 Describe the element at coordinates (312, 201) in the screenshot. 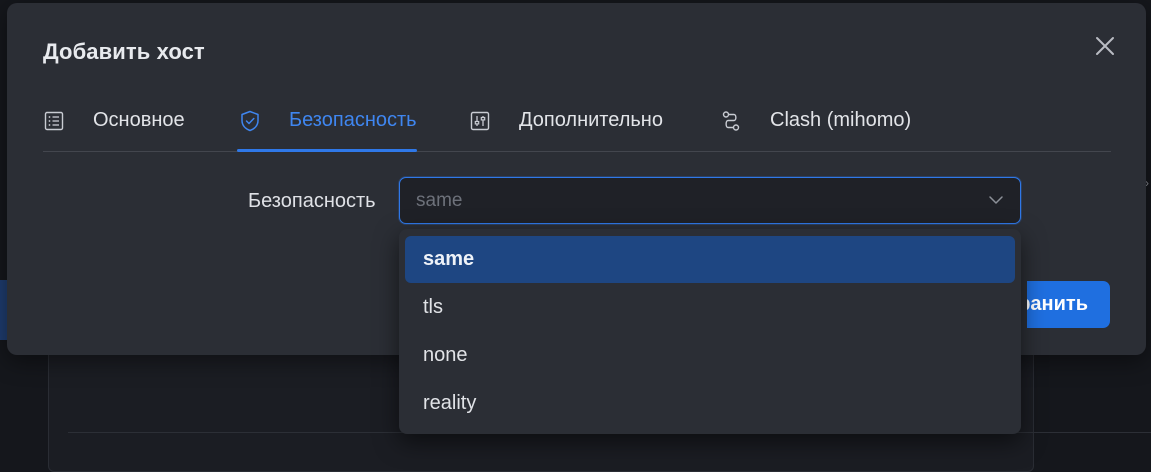

I see `security-field-label: Безопасность` at that location.